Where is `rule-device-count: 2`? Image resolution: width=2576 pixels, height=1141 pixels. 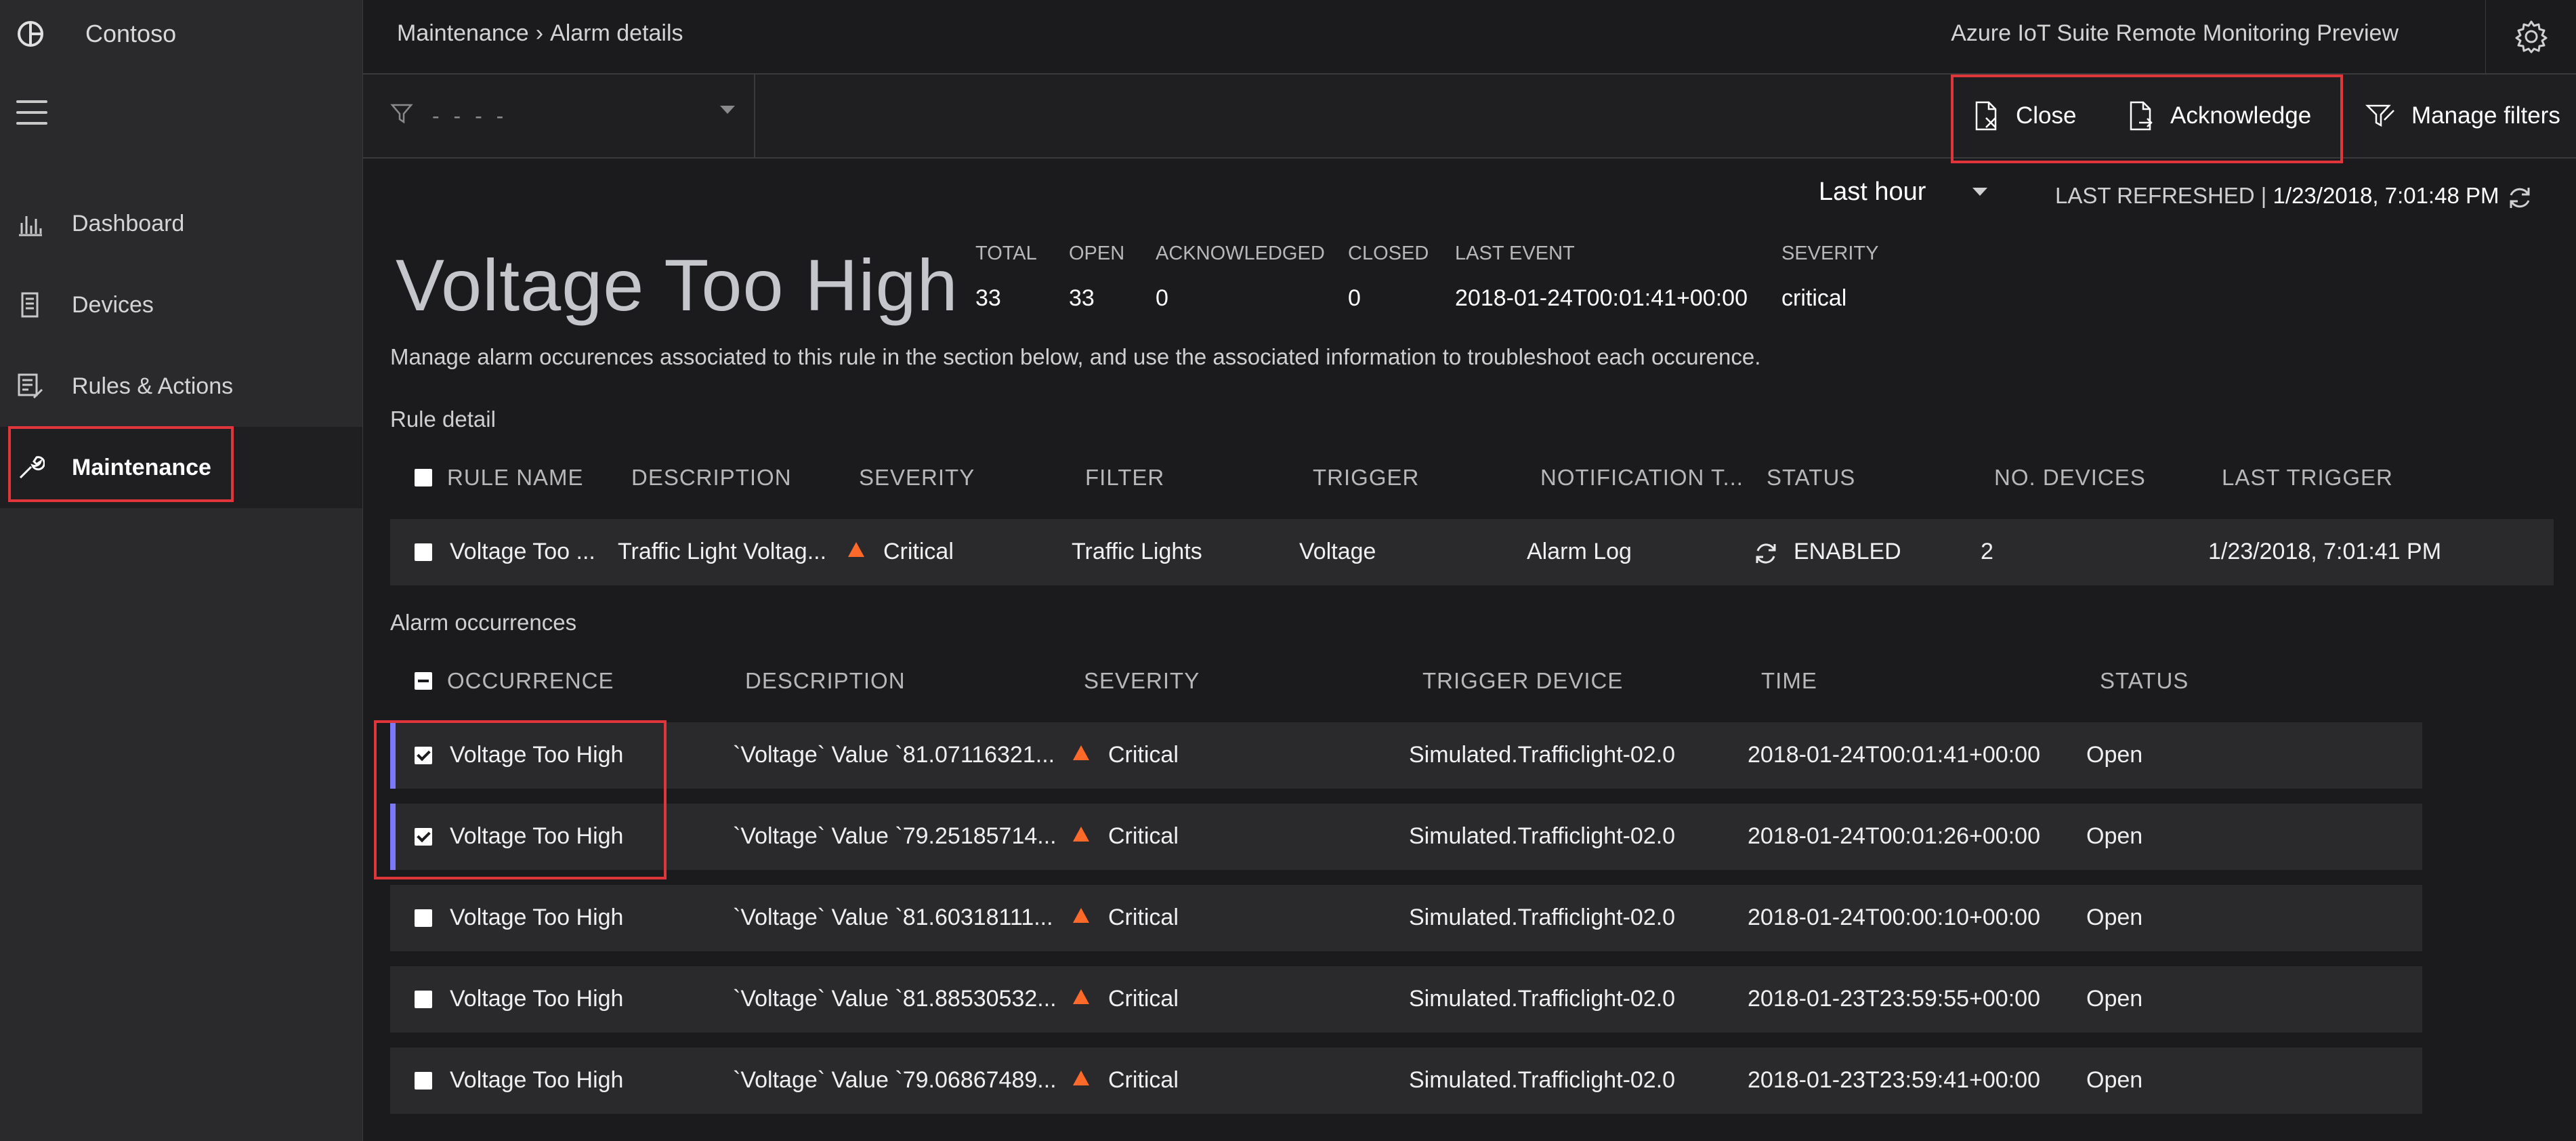 rule-device-count: 2 is located at coordinates (1987, 551).